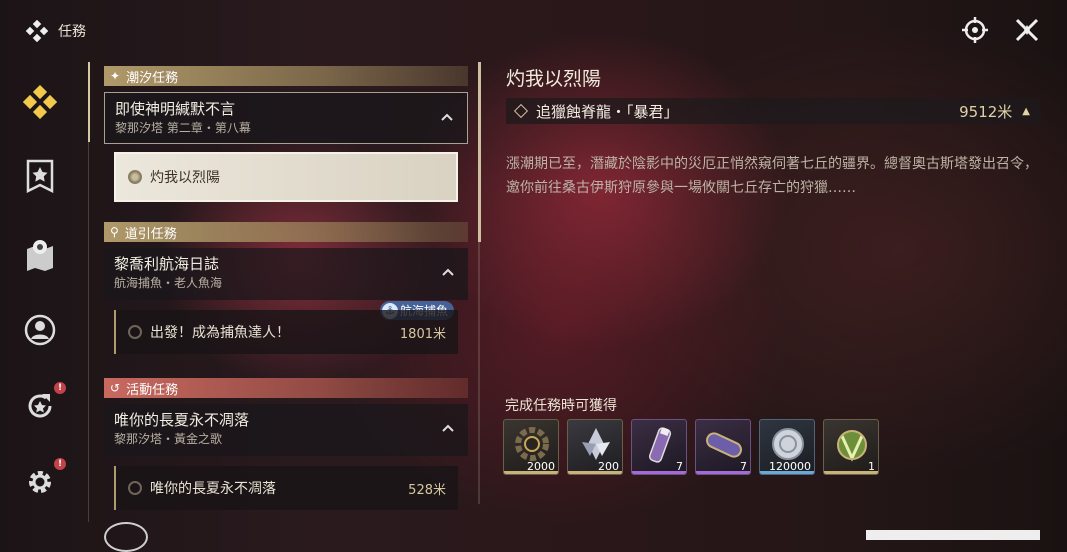  Describe the element at coordinates (213, 489) in the screenshot. I see `step-label: 唯你的長夏永不凋落` at that location.